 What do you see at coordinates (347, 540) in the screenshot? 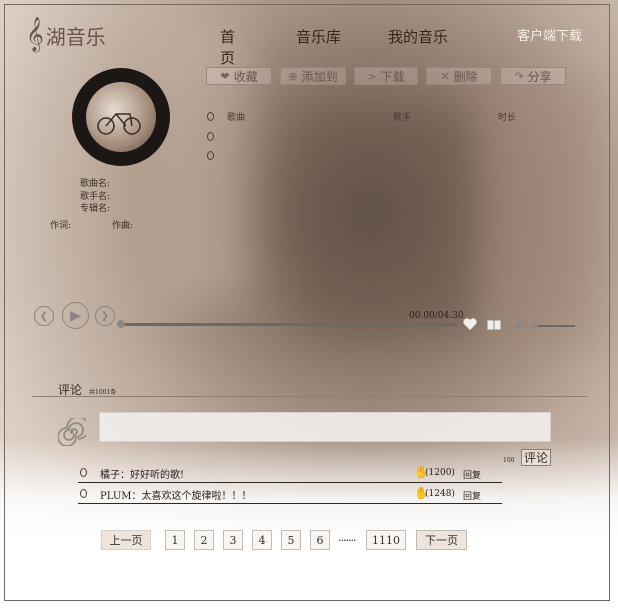
I see `page-ellipsis: ·······` at bounding box center [347, 540].